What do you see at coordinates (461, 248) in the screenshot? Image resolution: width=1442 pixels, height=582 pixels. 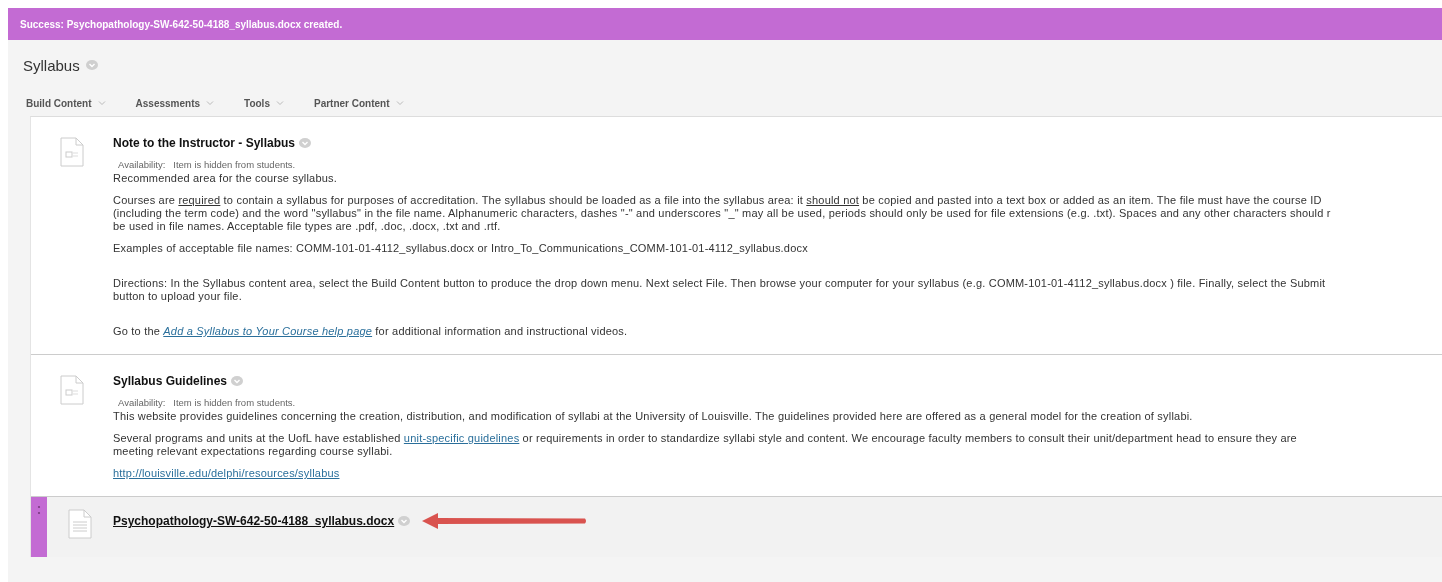 I see `text-line: Examples of acceptable file names: COMM-101-01-4112_syllabus.docx or Intro_To_Communications_COMM-101-01-4112_syllabus.docx` at bounding box center [461, 248].